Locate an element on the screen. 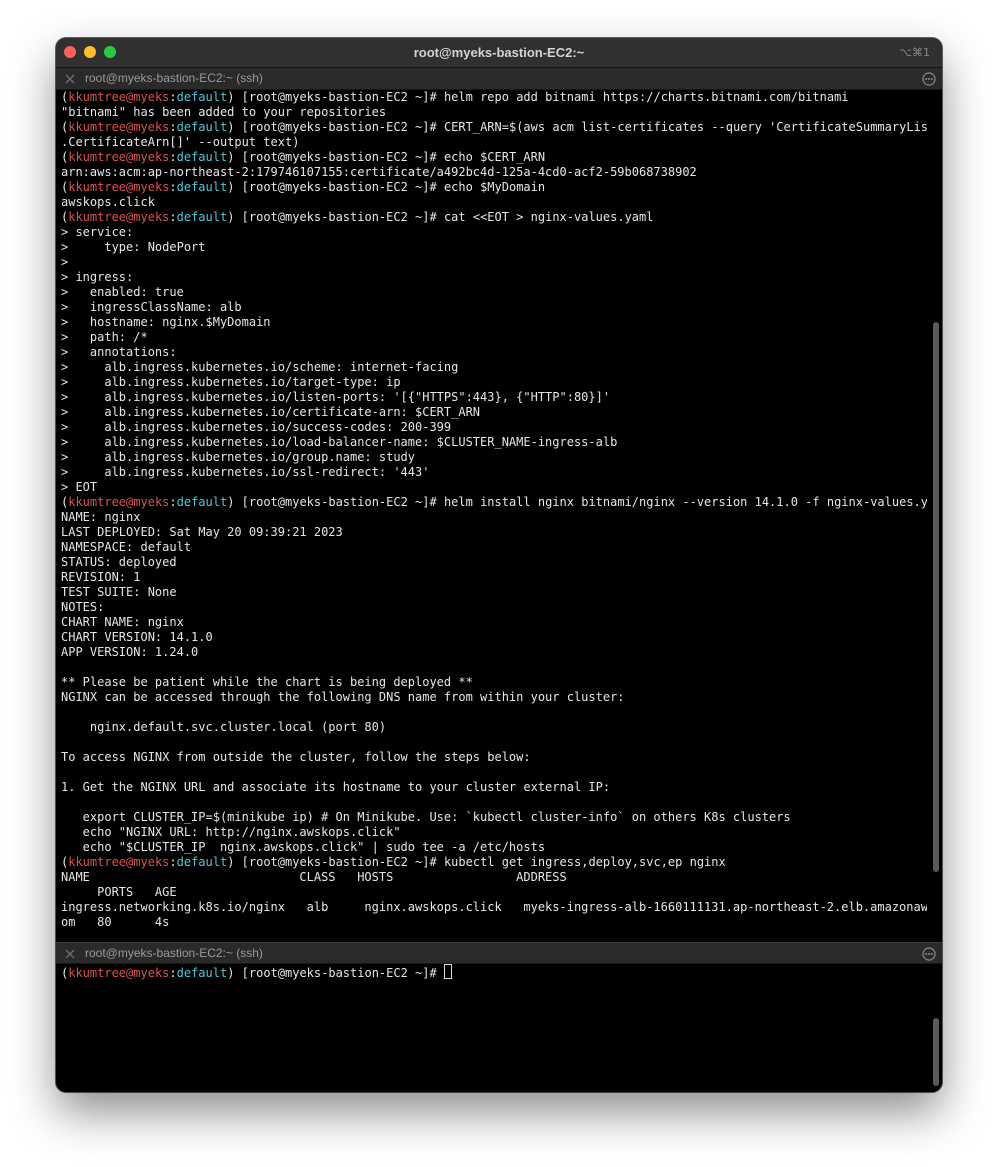  output-text: .CertificateArn[]' --output text) is located at coordinates (180, 142).